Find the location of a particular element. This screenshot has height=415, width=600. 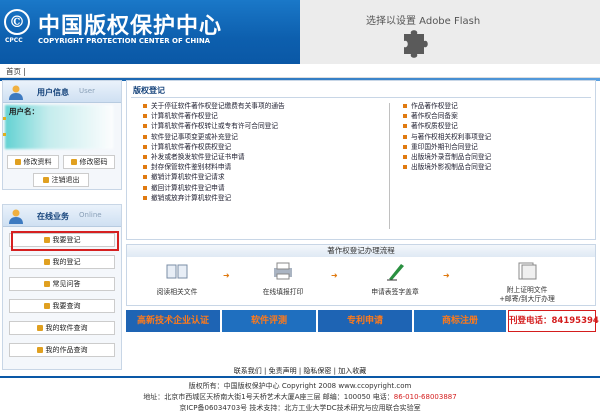

flash-placeholder: 选择以设置 Adobe Flash is located at coordinates (450, 32).